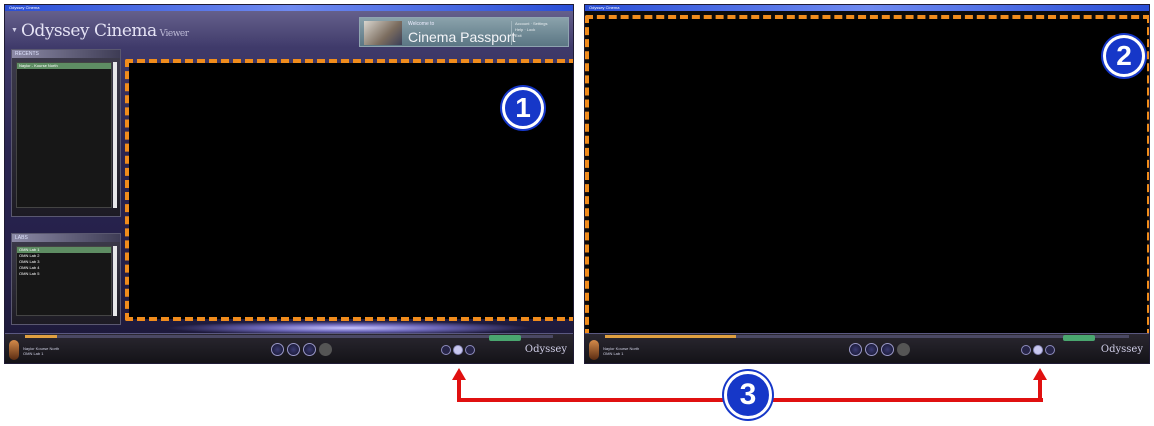  Describe the element at coordinates (867, 8) in the screenshot. I see `window-titlebar: Odyssey Cinema` at that location.